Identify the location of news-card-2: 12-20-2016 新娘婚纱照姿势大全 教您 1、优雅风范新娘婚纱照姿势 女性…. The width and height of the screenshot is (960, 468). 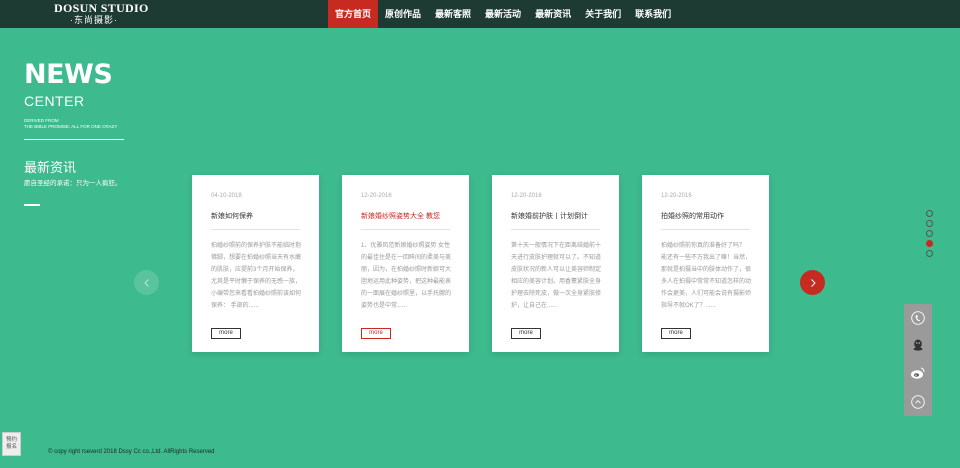
(405, 263).